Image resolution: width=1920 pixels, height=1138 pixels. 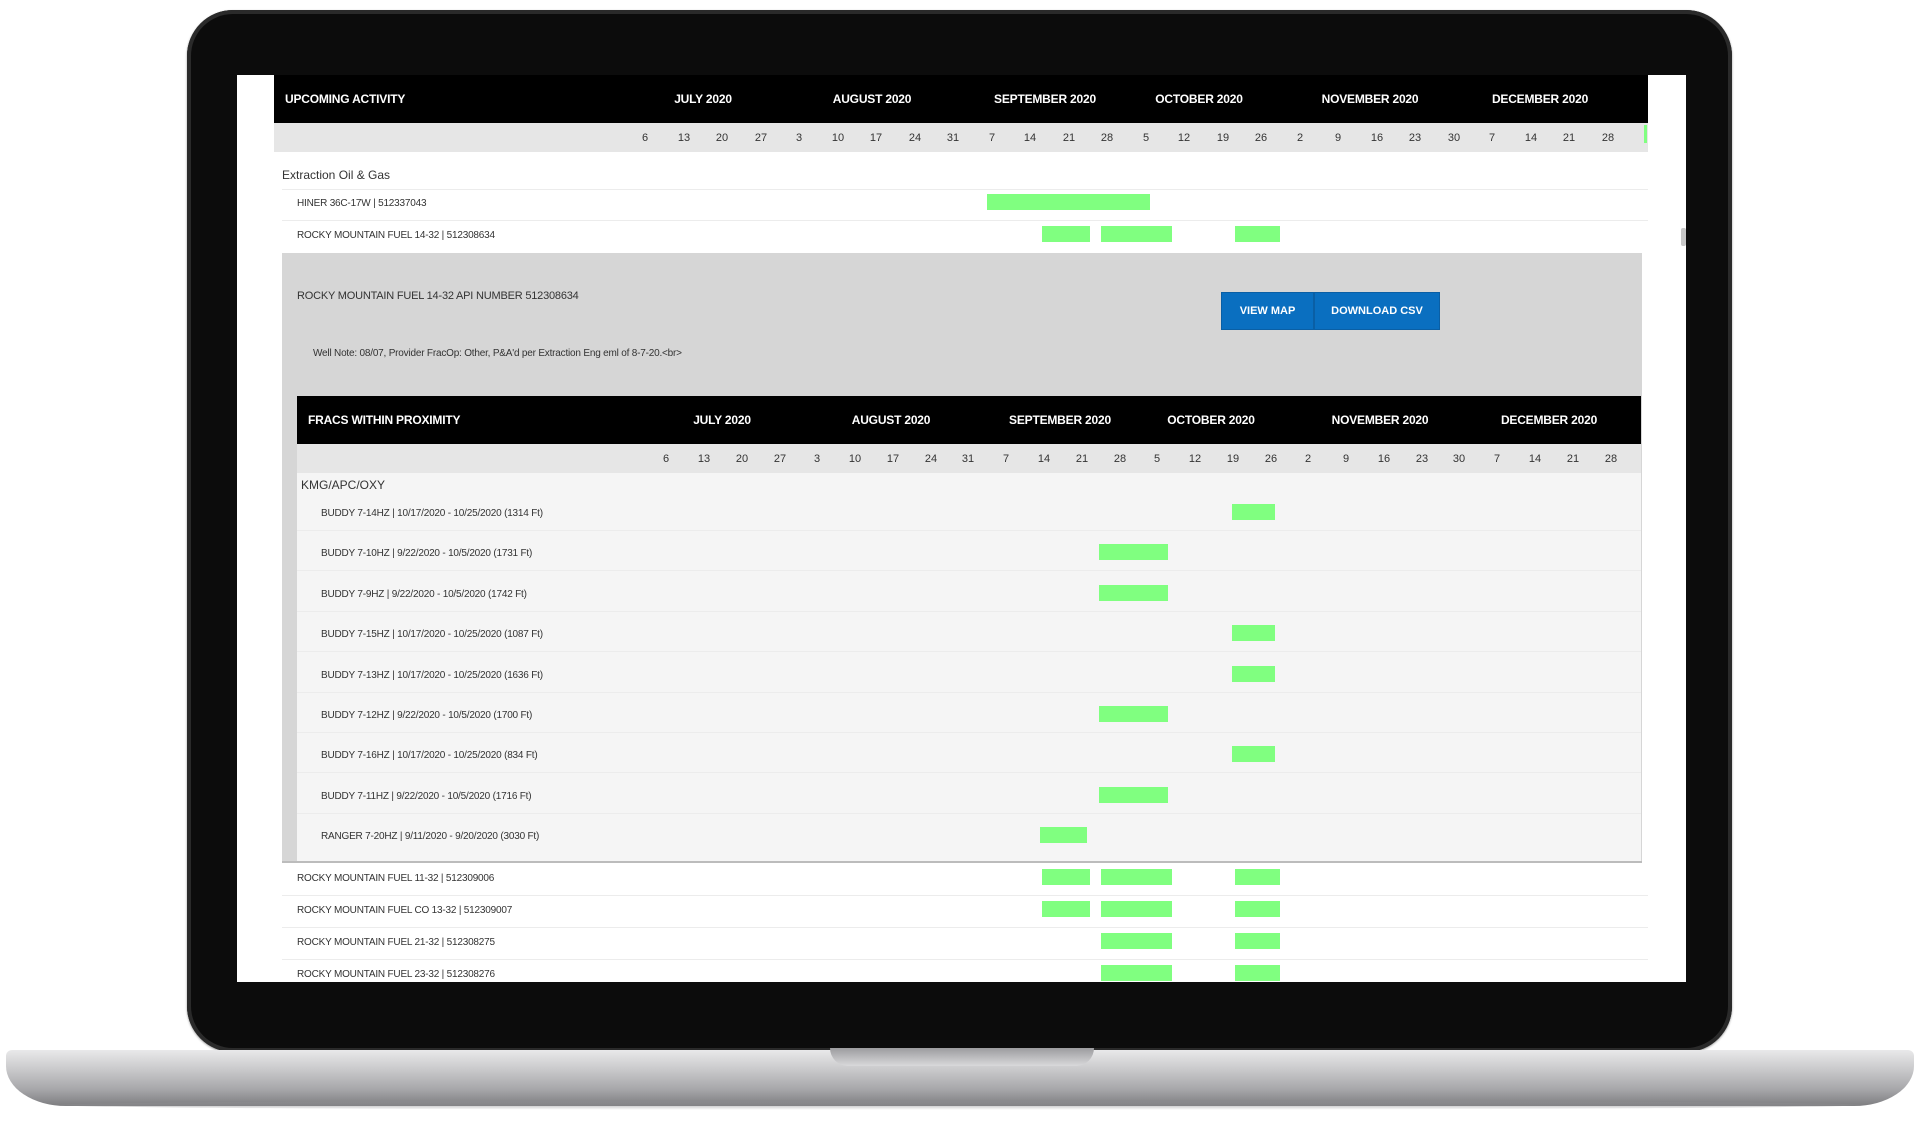 What do you see at coordinates (1184, 137) in the screenshot?
I see `week-label: 12` at bounding box center [1184, 137].